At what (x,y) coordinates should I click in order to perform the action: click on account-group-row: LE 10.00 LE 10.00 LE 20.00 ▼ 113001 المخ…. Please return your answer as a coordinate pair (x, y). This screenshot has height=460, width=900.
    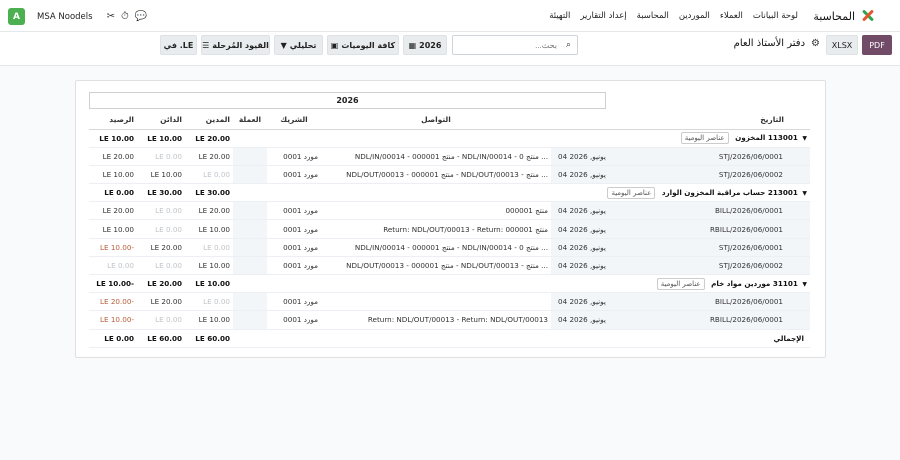
    Looking at the image, I should click on (449, 138).